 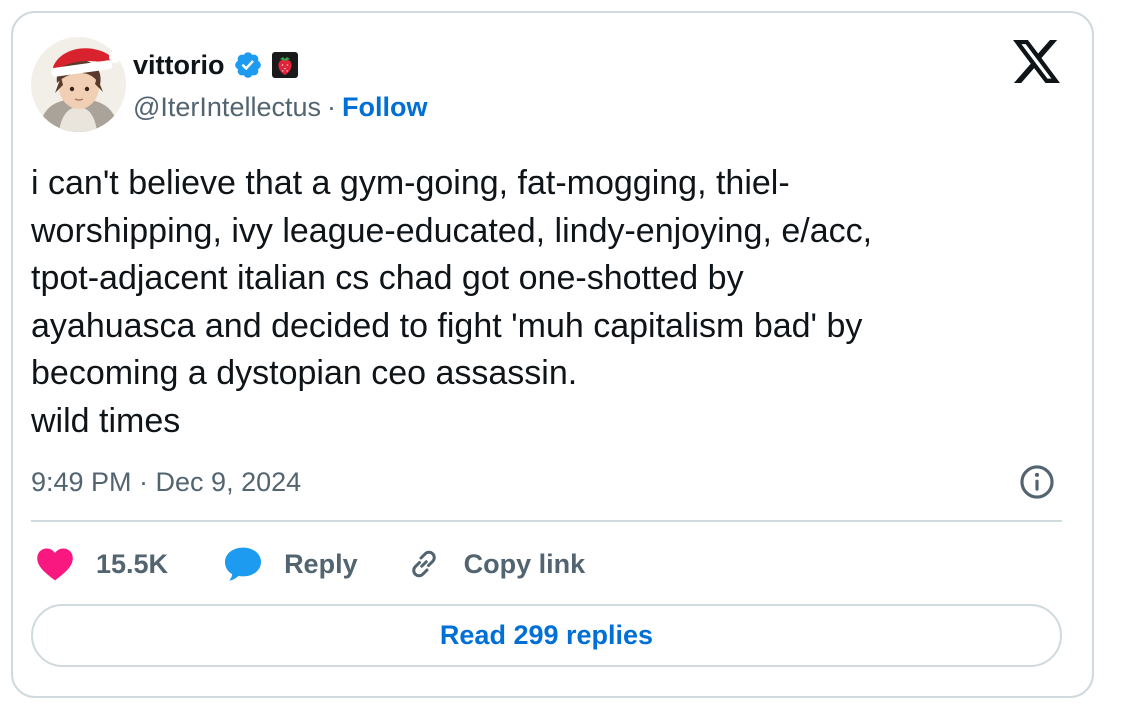 I want to click on tweet-timestamp: 9:49 PM · Dec 9, 2024, so click(x=166, y=482).